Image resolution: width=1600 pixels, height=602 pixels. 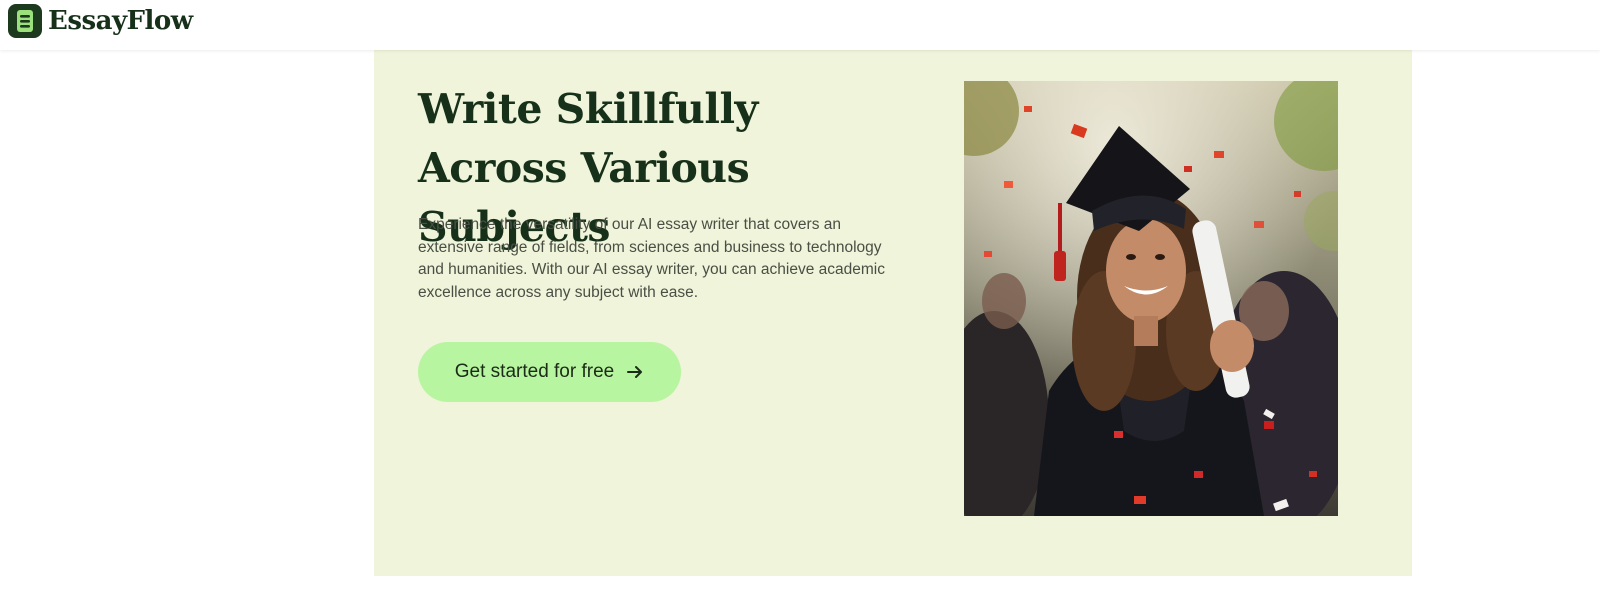 What do you see at coordinates (635, 372) in the screenshot?
I see `arrow-right-icon` at bounding box center [635, 372].